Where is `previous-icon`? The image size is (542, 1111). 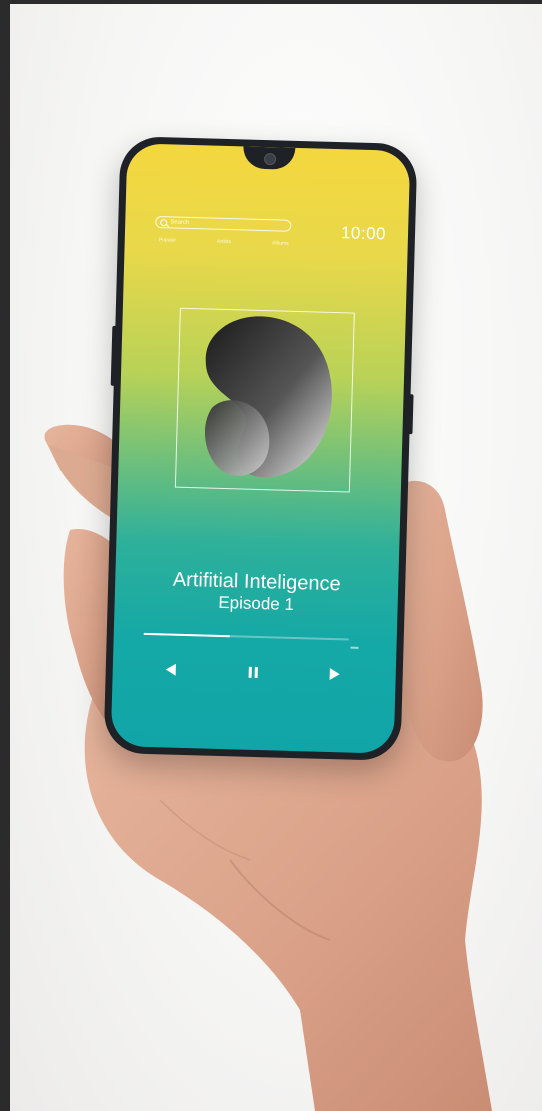
previous-icon is located at coordinates (170, 669).